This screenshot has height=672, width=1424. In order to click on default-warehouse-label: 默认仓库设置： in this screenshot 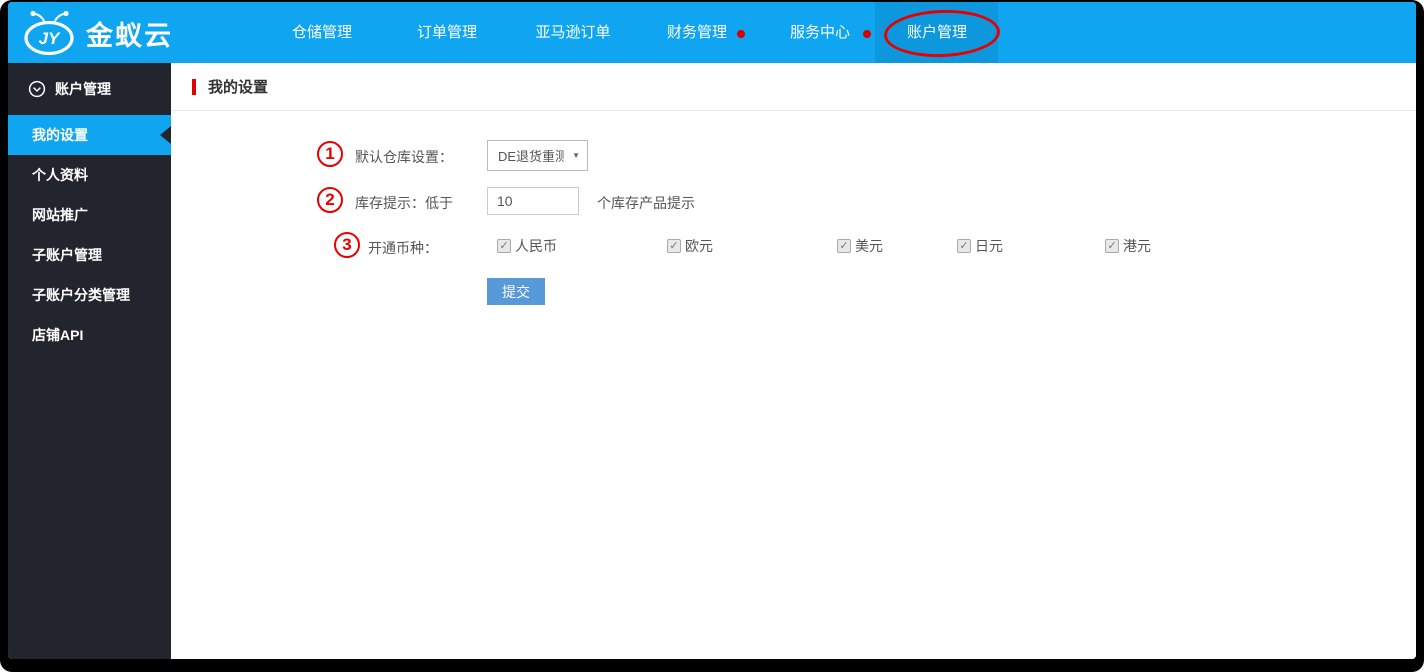, I will do `click(404, 157)`.